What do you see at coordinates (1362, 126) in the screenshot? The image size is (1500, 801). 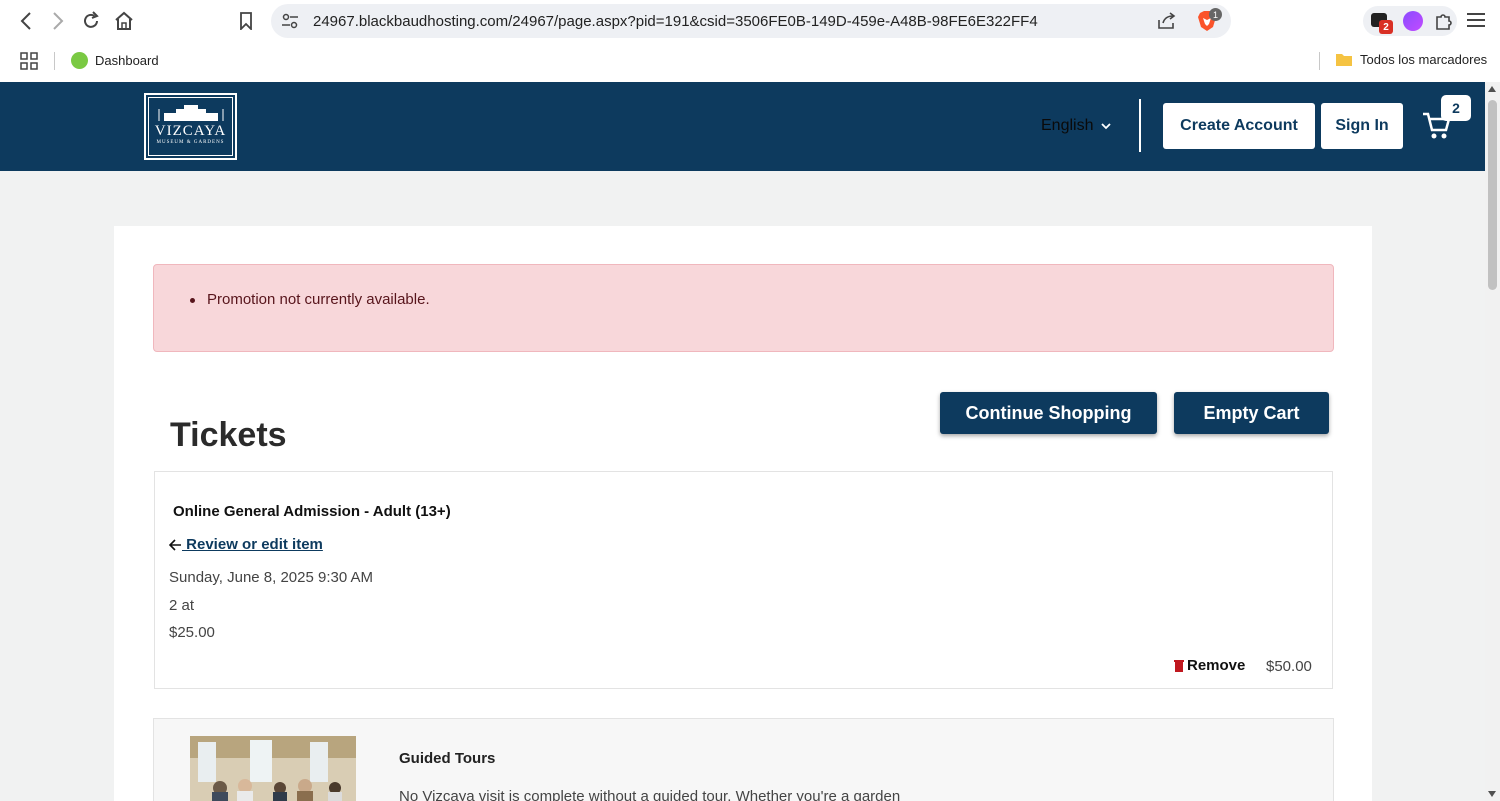 I see `sign-in-button: Sign In` at bounding box center [1362, 126].